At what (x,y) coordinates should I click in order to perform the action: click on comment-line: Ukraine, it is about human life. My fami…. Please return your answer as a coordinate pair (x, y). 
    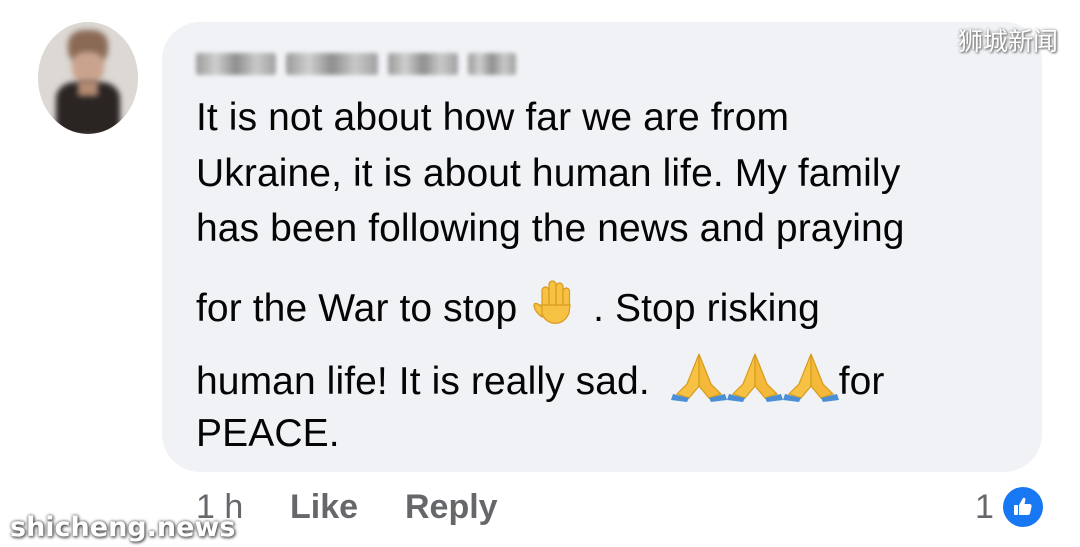
    Looking at the image, I should click on (548, 173).